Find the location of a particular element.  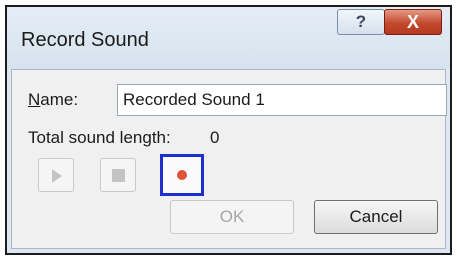

cancel-button: Cancel is located at coordinates (376, 217).